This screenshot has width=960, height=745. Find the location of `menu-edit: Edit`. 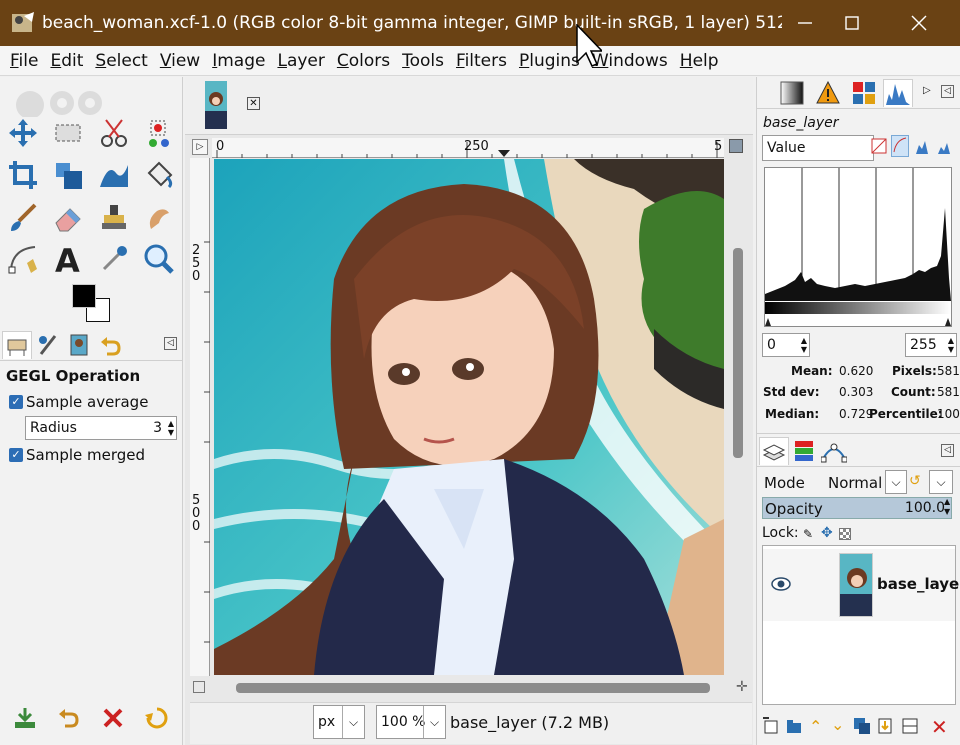

menu-edit: Edit is located at coordinates (66, 61).